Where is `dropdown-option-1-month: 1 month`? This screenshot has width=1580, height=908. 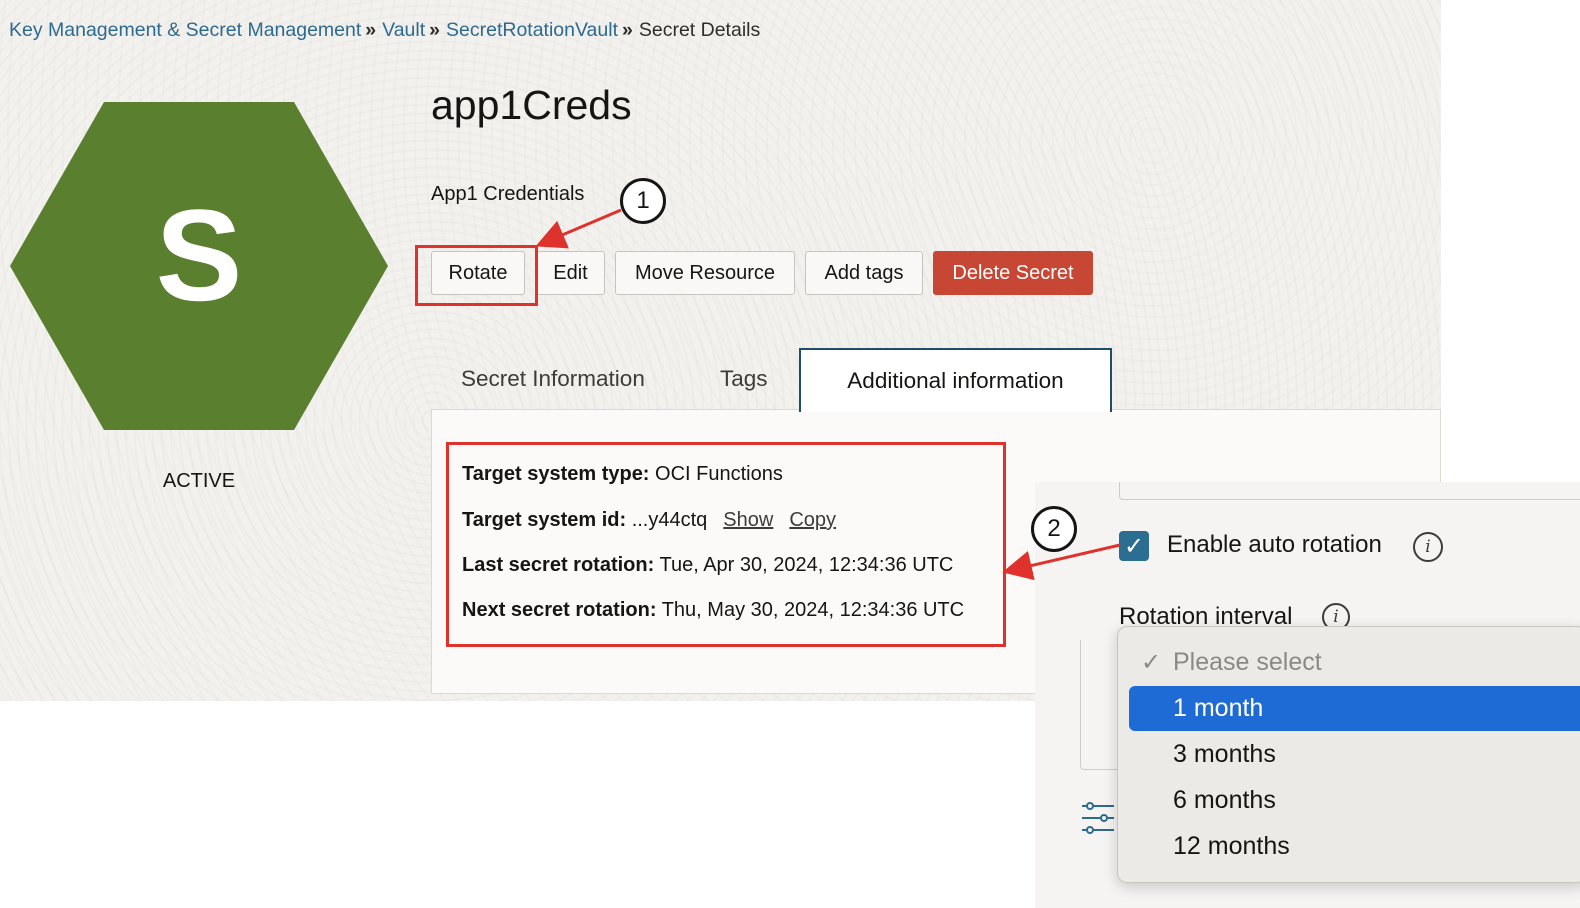
dropdown-option-1-month: 1 month is located at coordinates (1354, 708).